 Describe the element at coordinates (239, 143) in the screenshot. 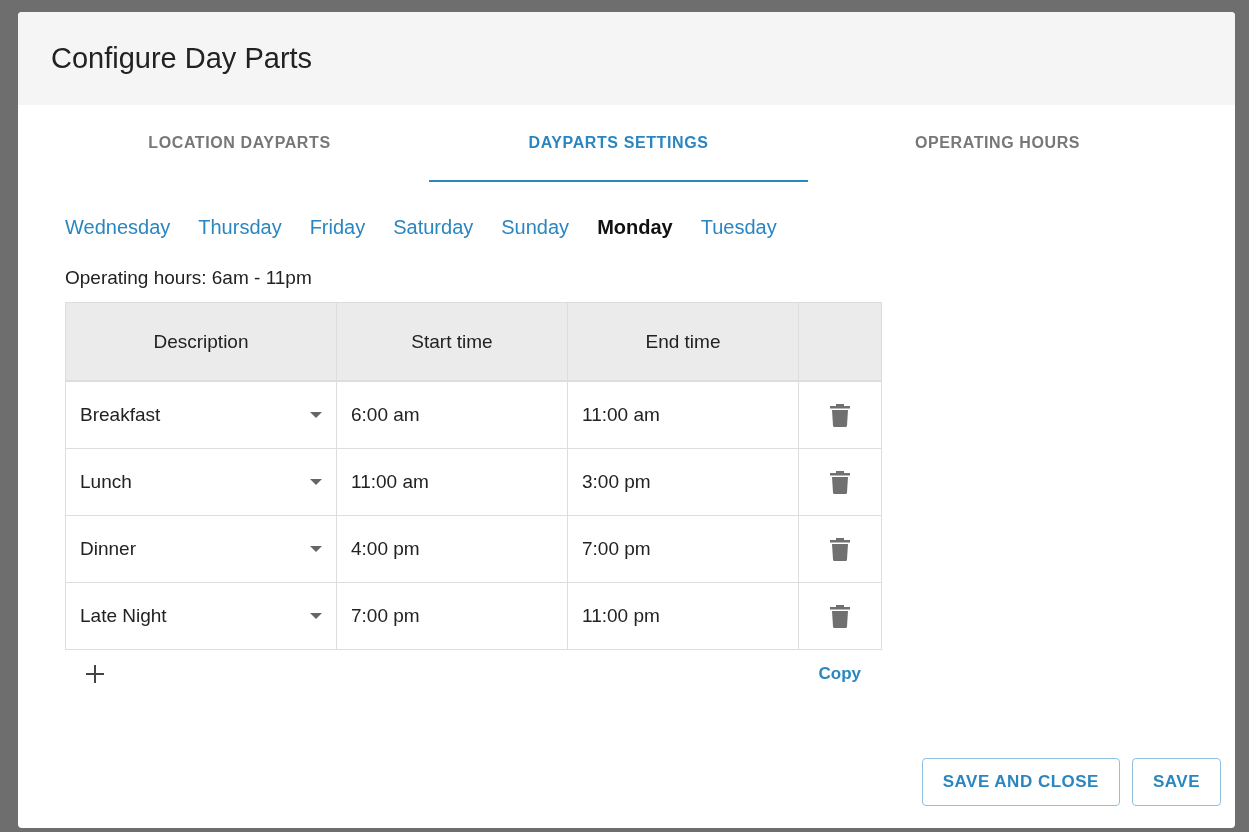

I see `tab: LOCATION DAYPARTS` at that location.